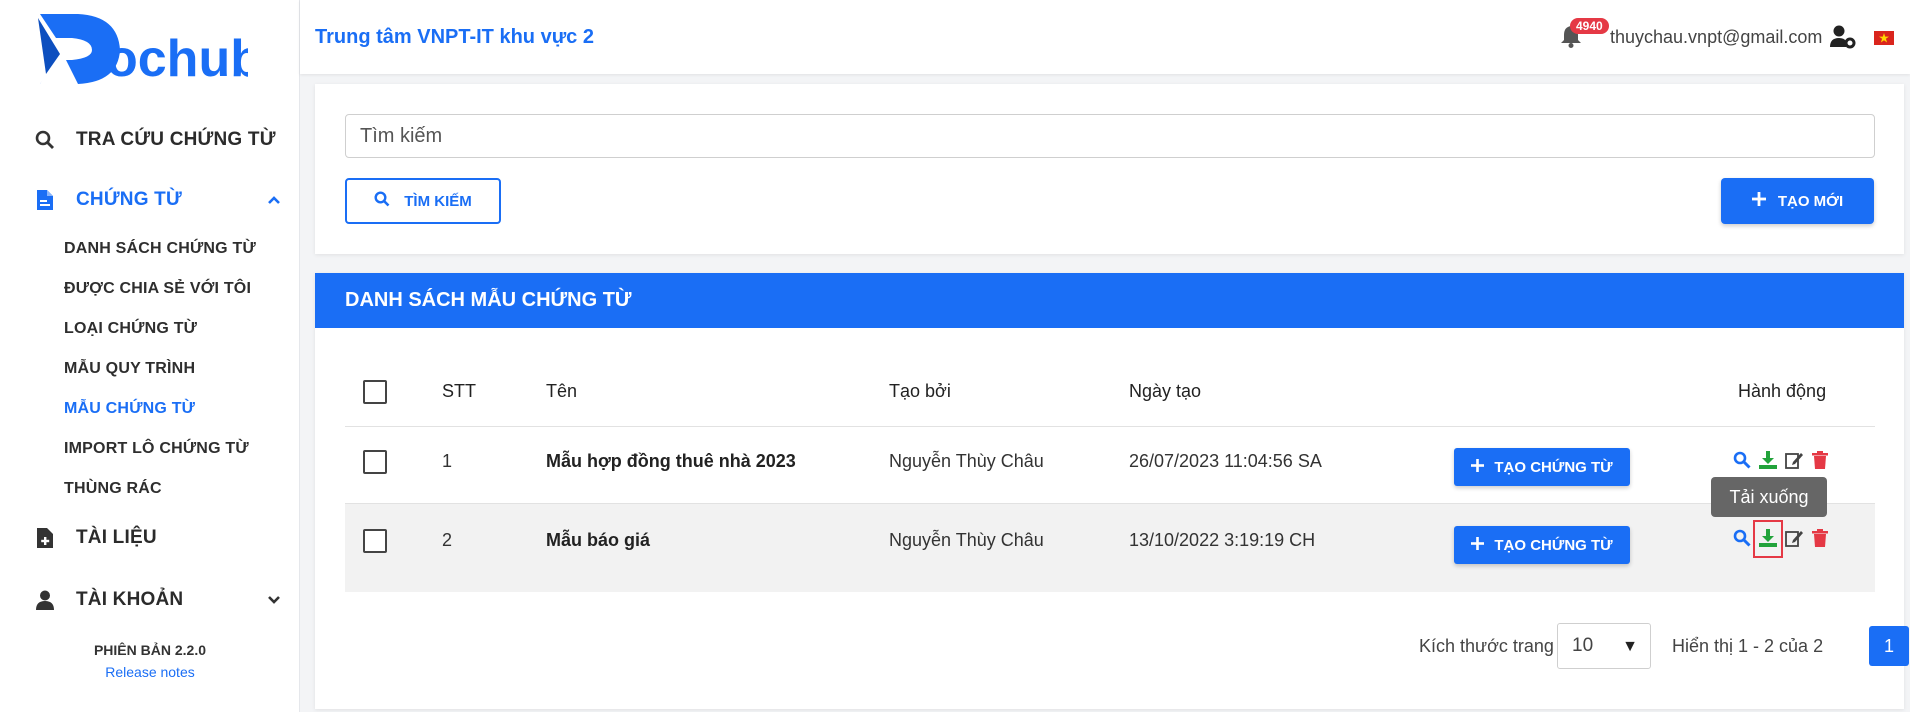 Image resolution: width=1910 pixels, height=712 pixels. I want to click on row-created-at: 13/10/2022 3:19:19 CH, so click(1222, 540).